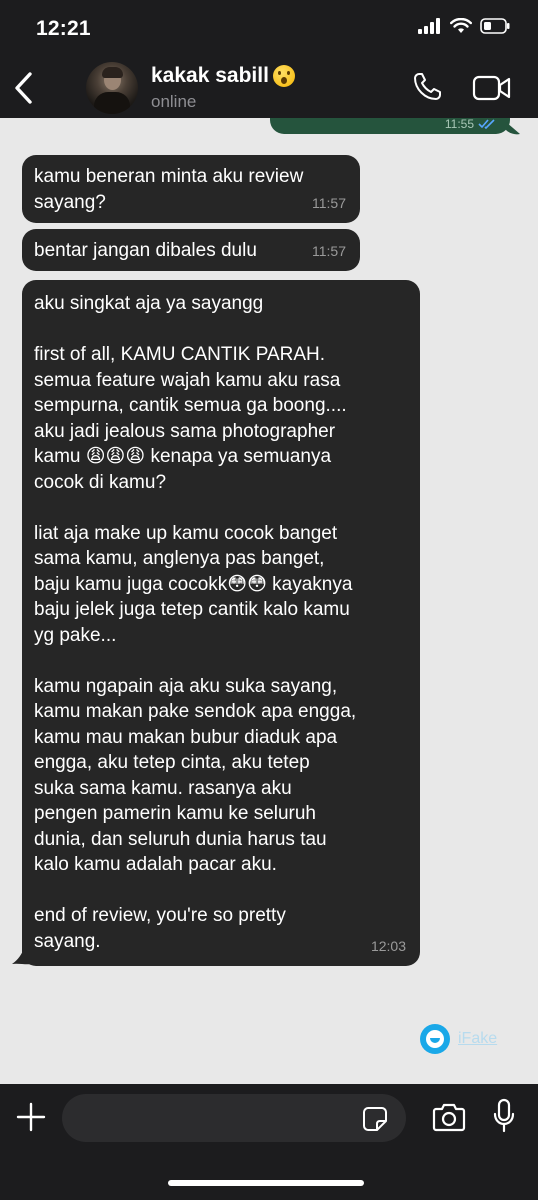  I want to click on contact-avatar, so click(112, 88).